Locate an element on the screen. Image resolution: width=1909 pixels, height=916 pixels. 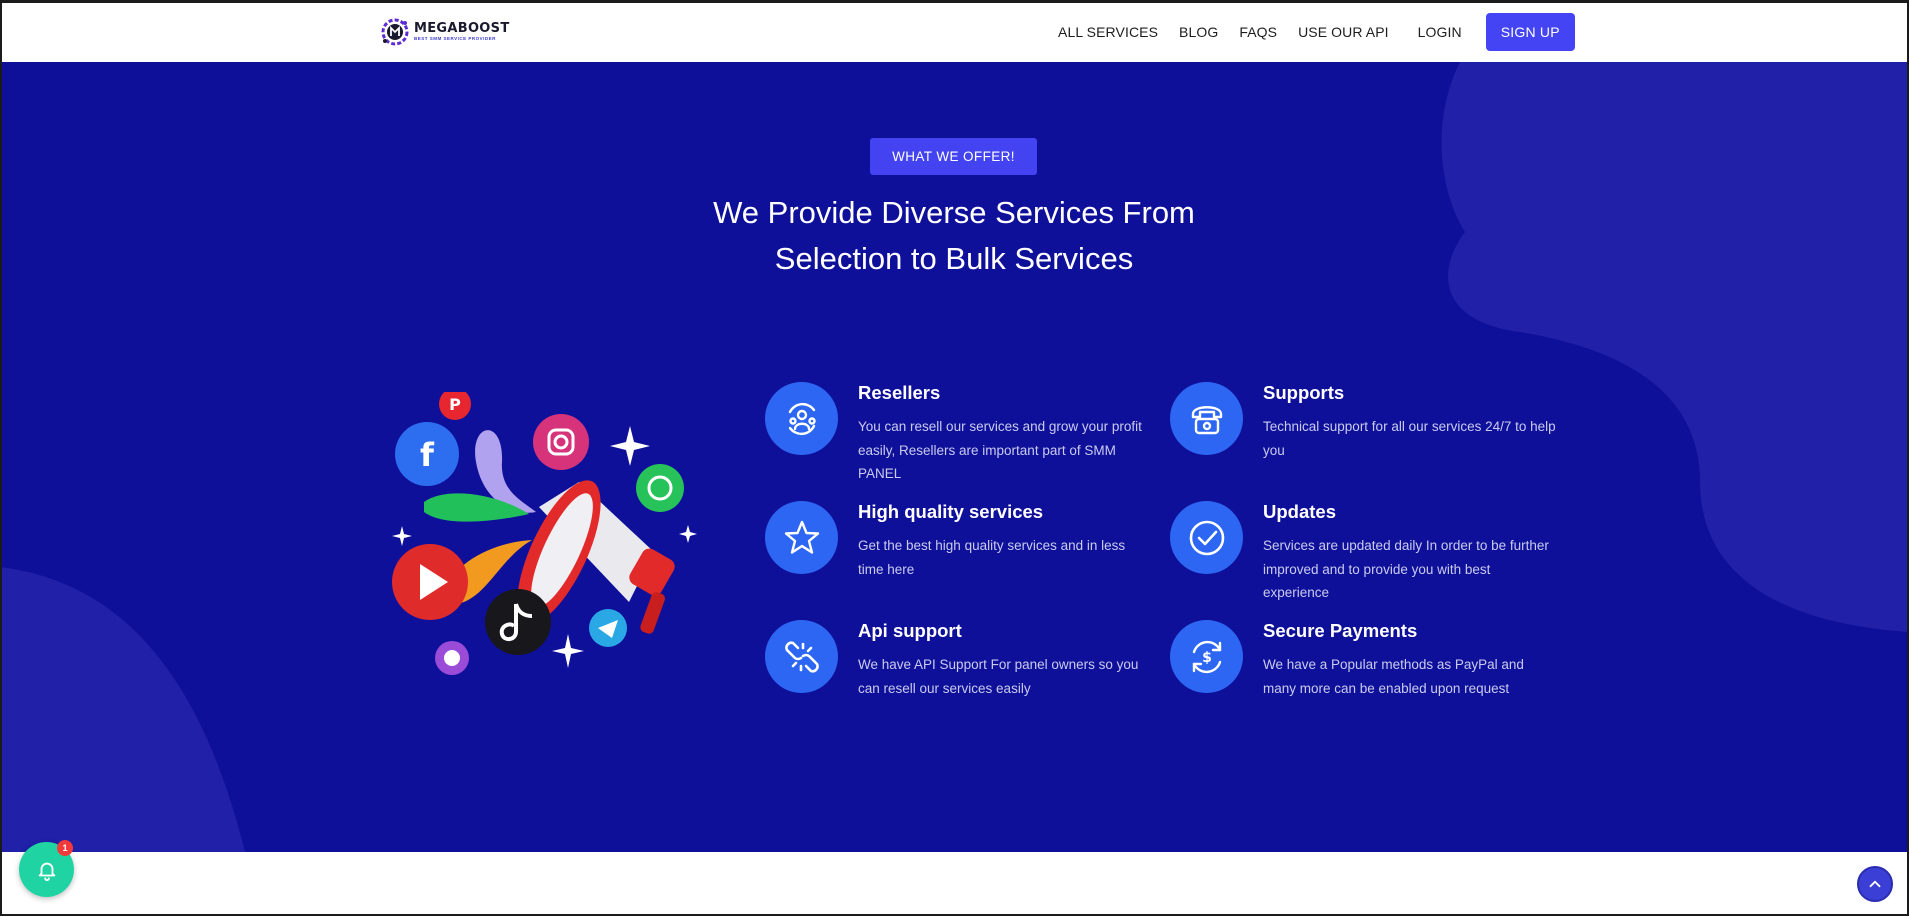
reseller-icon is located at coordinates (801, 418).